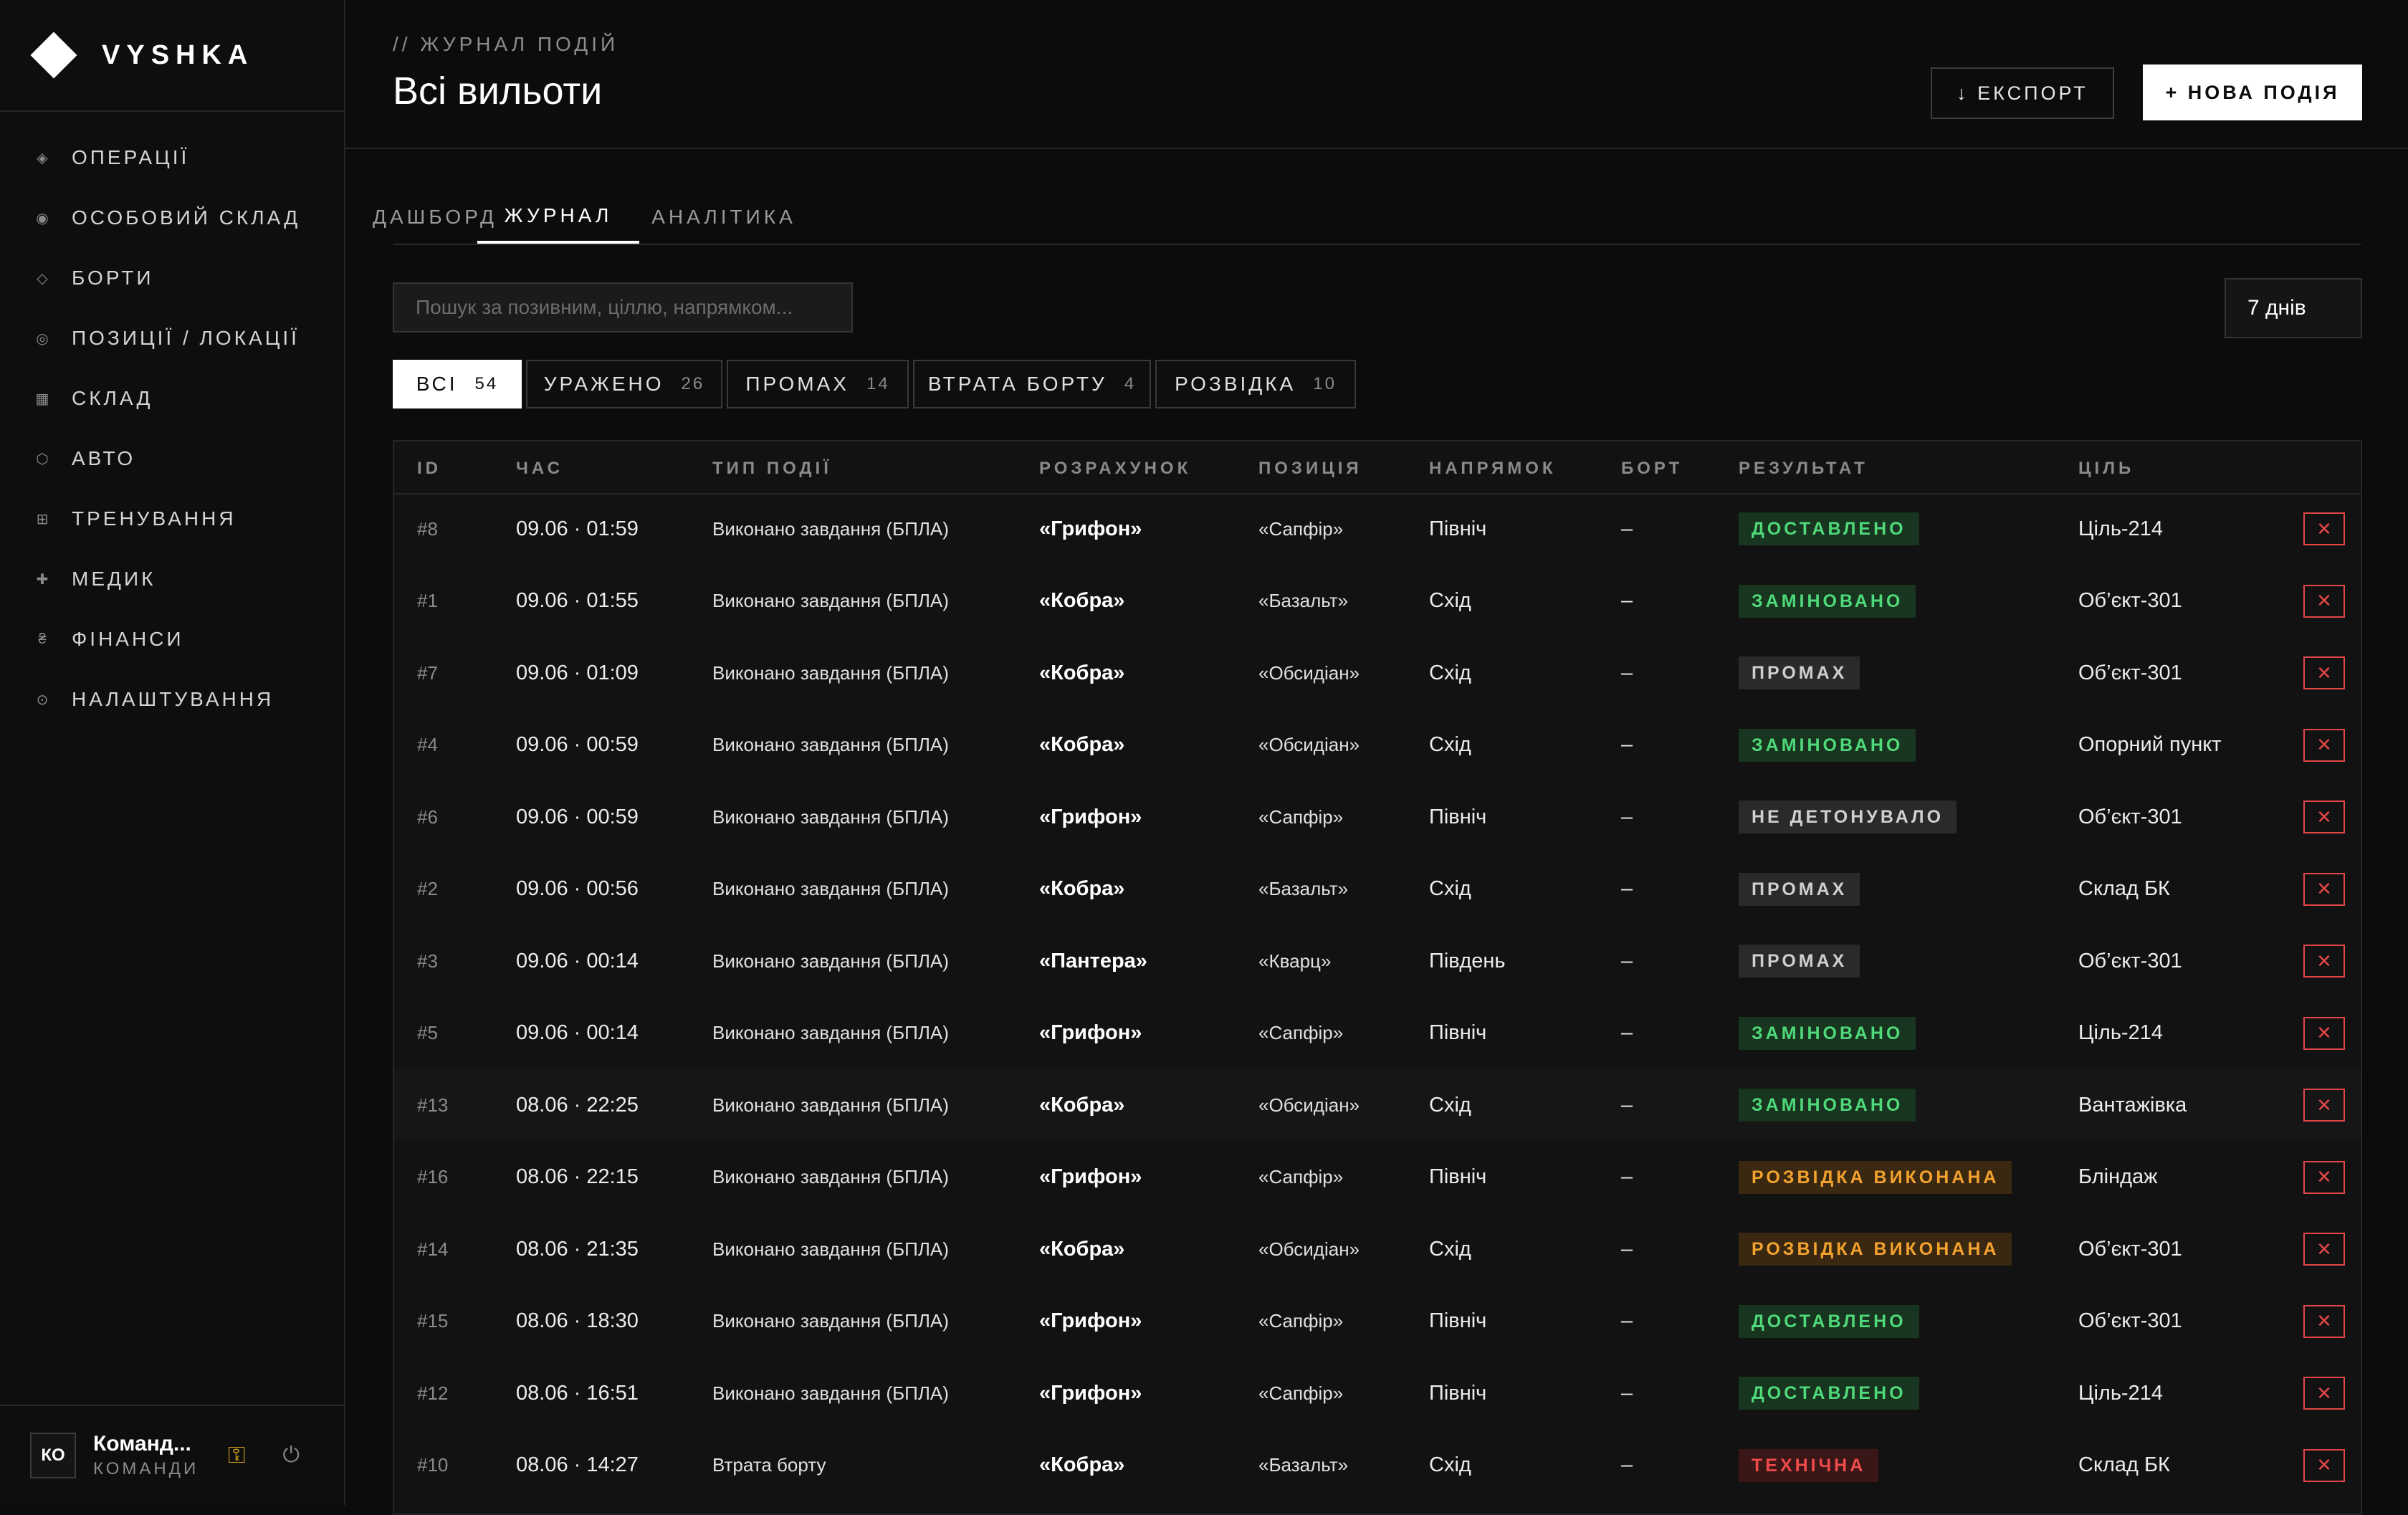 Image resolution: width=2408 pixels, height=1515 pixels. I want to click on filter-board-loss: ВТРАТА БОРТУ 4, so click(1032, 384).